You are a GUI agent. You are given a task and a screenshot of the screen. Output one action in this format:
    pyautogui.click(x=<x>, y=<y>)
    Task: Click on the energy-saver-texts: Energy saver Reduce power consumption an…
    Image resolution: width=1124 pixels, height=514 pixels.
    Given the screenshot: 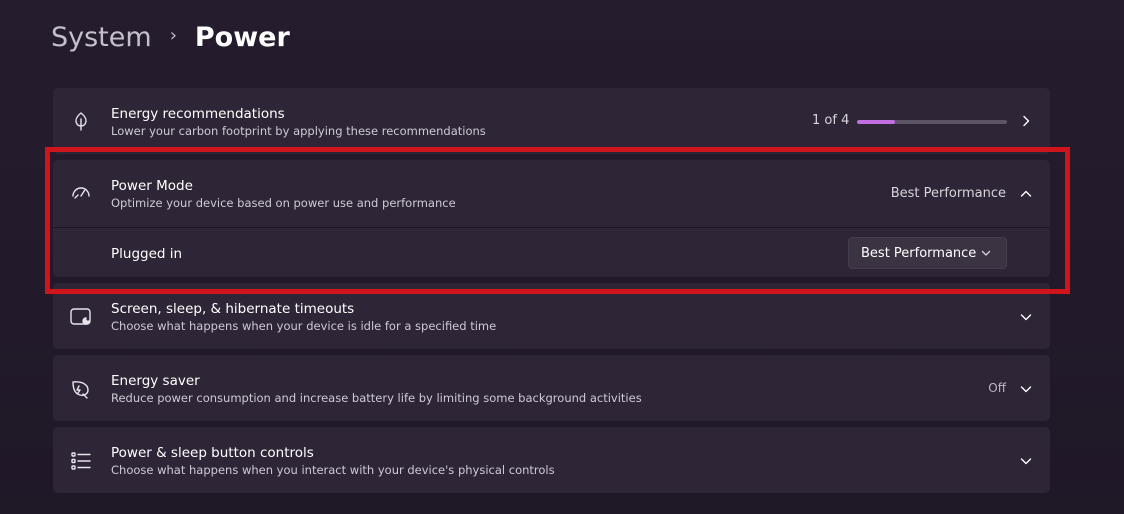 What is the action you would take?
    pyautogui.click(x=376, y=389)
    